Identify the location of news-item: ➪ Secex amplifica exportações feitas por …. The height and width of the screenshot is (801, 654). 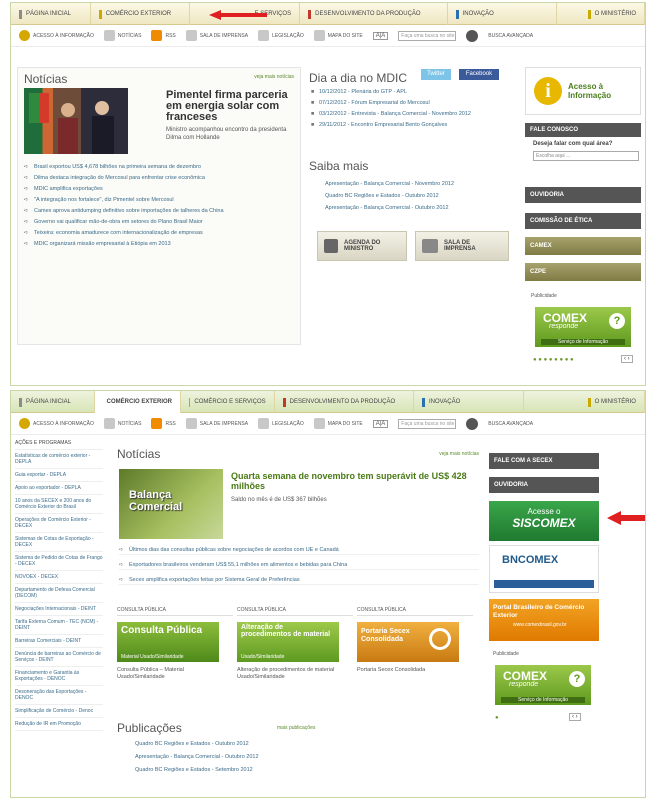
(299, 581).